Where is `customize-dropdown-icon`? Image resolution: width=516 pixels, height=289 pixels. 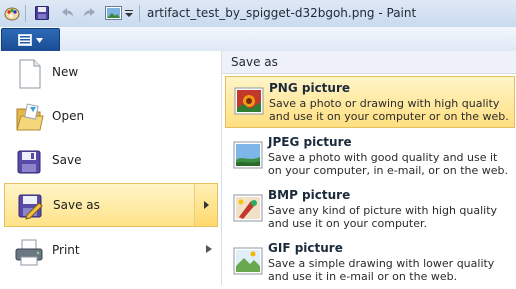 customize-dropdown-icon is located at coordinates (129, 13).